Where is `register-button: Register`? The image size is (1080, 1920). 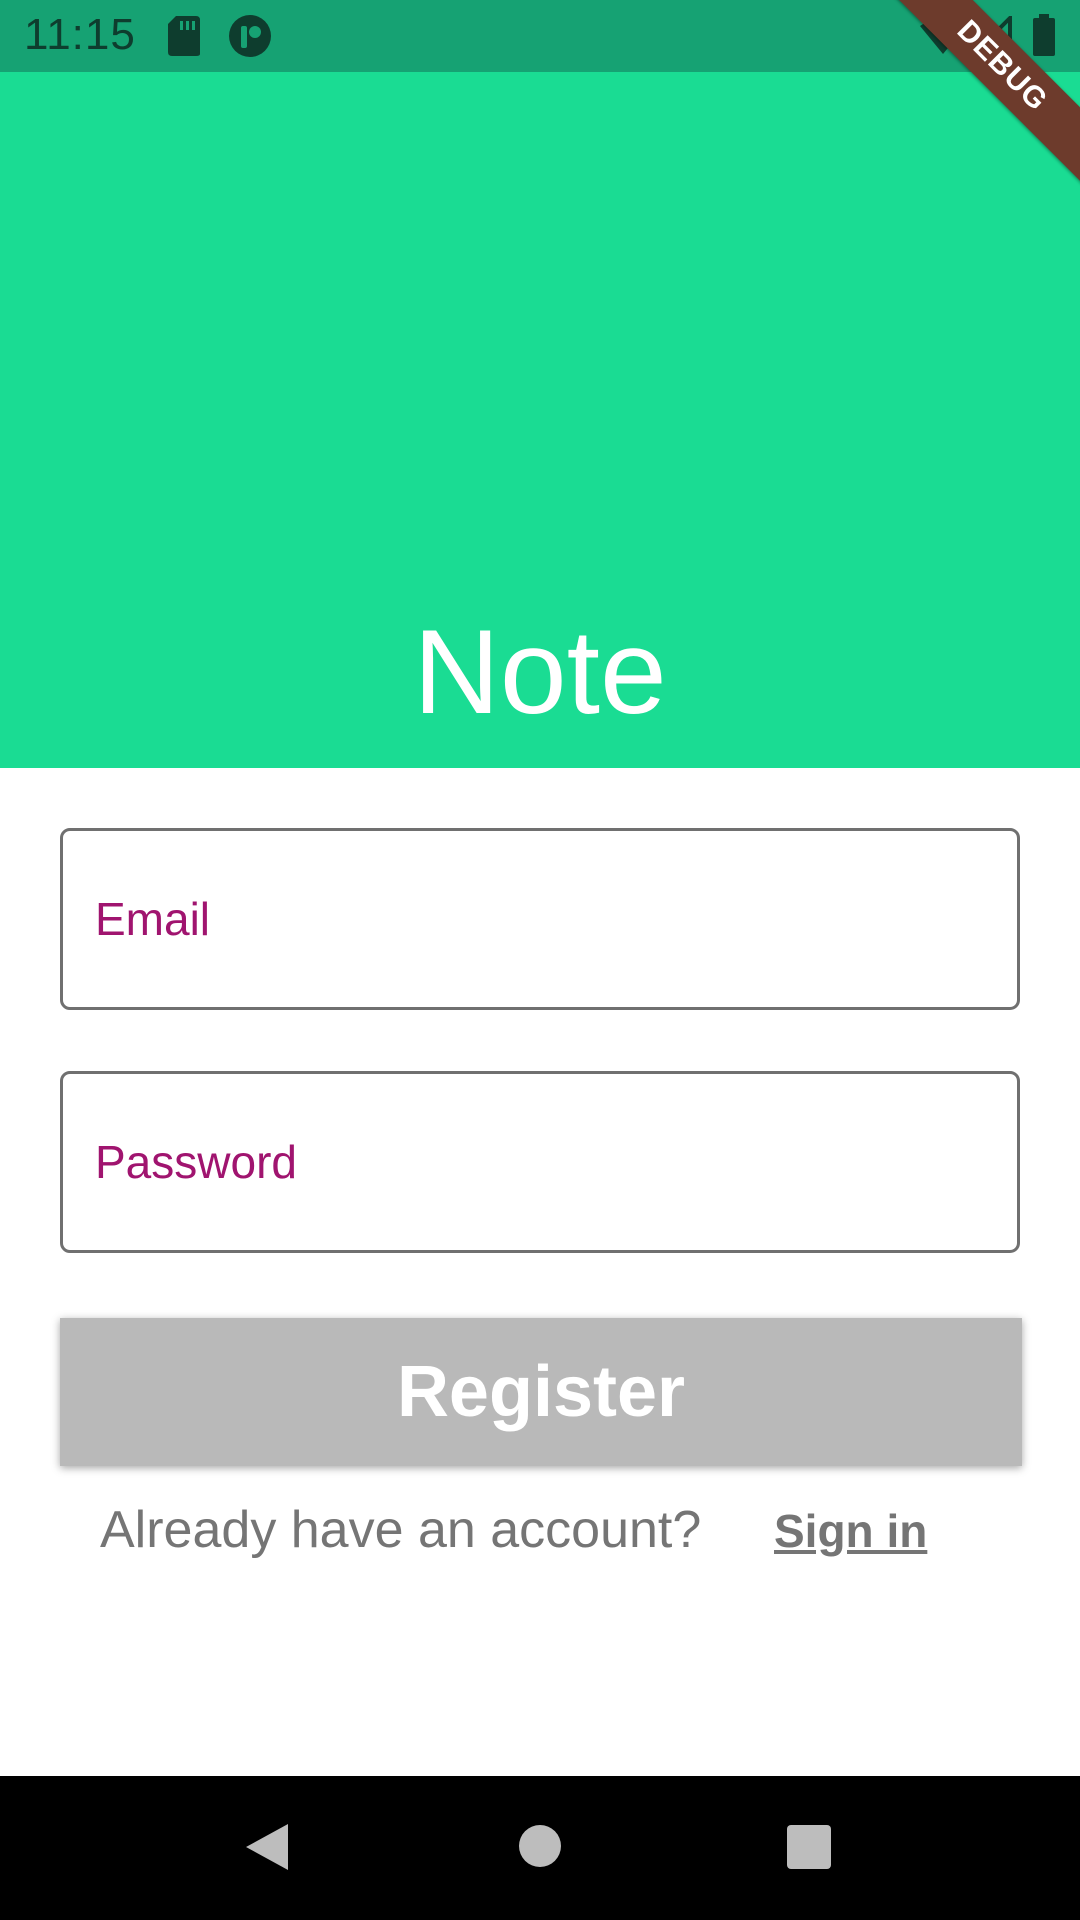 register-button: Register is located at coordinates (541, 1392).